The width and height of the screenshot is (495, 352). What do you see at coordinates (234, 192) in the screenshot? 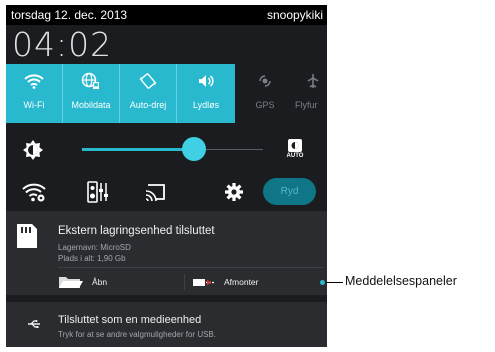
I see `gear-icon` at bounding box center [234, 192].